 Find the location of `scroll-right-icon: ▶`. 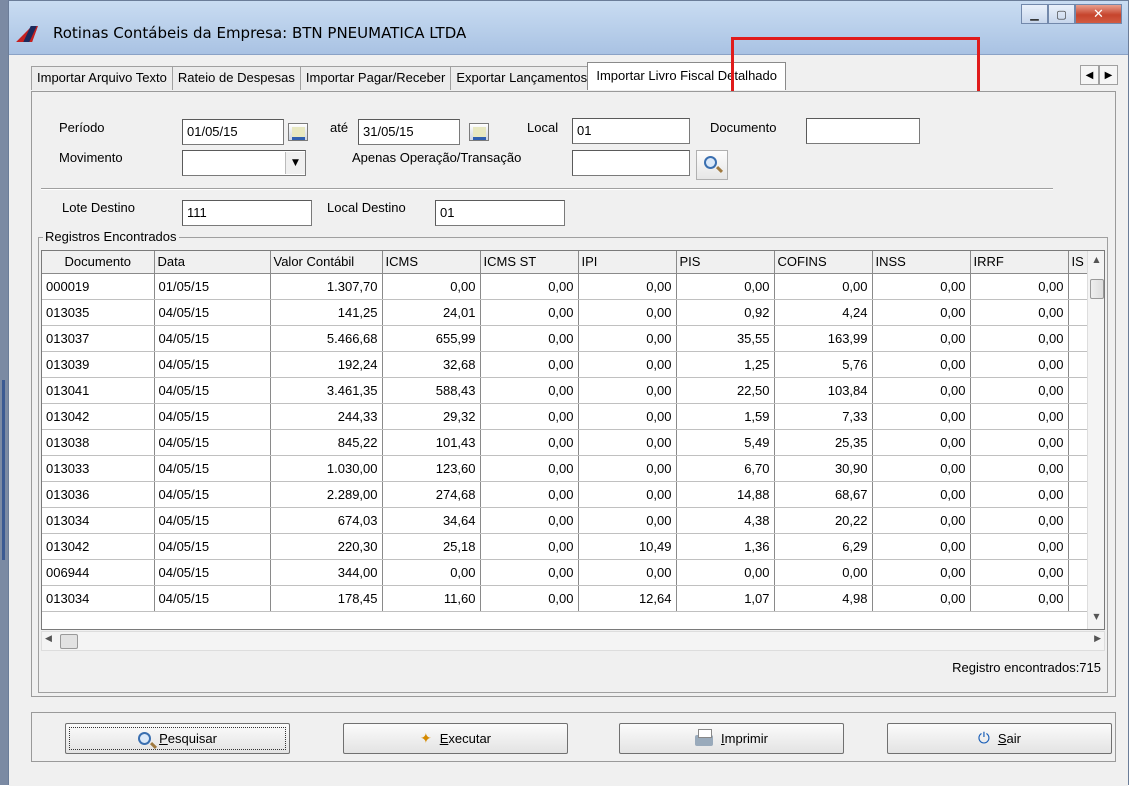

scroll-right-icon: ▶ is located at coordinates (1097, 639).